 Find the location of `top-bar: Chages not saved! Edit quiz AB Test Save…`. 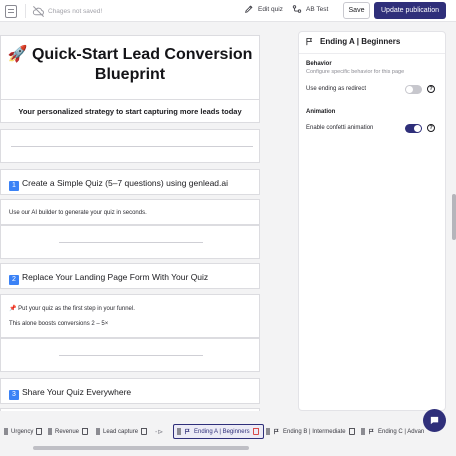

top-bar: Chages not saved! Edit quiz AB Test Save… is located at coordinates (228, 11).